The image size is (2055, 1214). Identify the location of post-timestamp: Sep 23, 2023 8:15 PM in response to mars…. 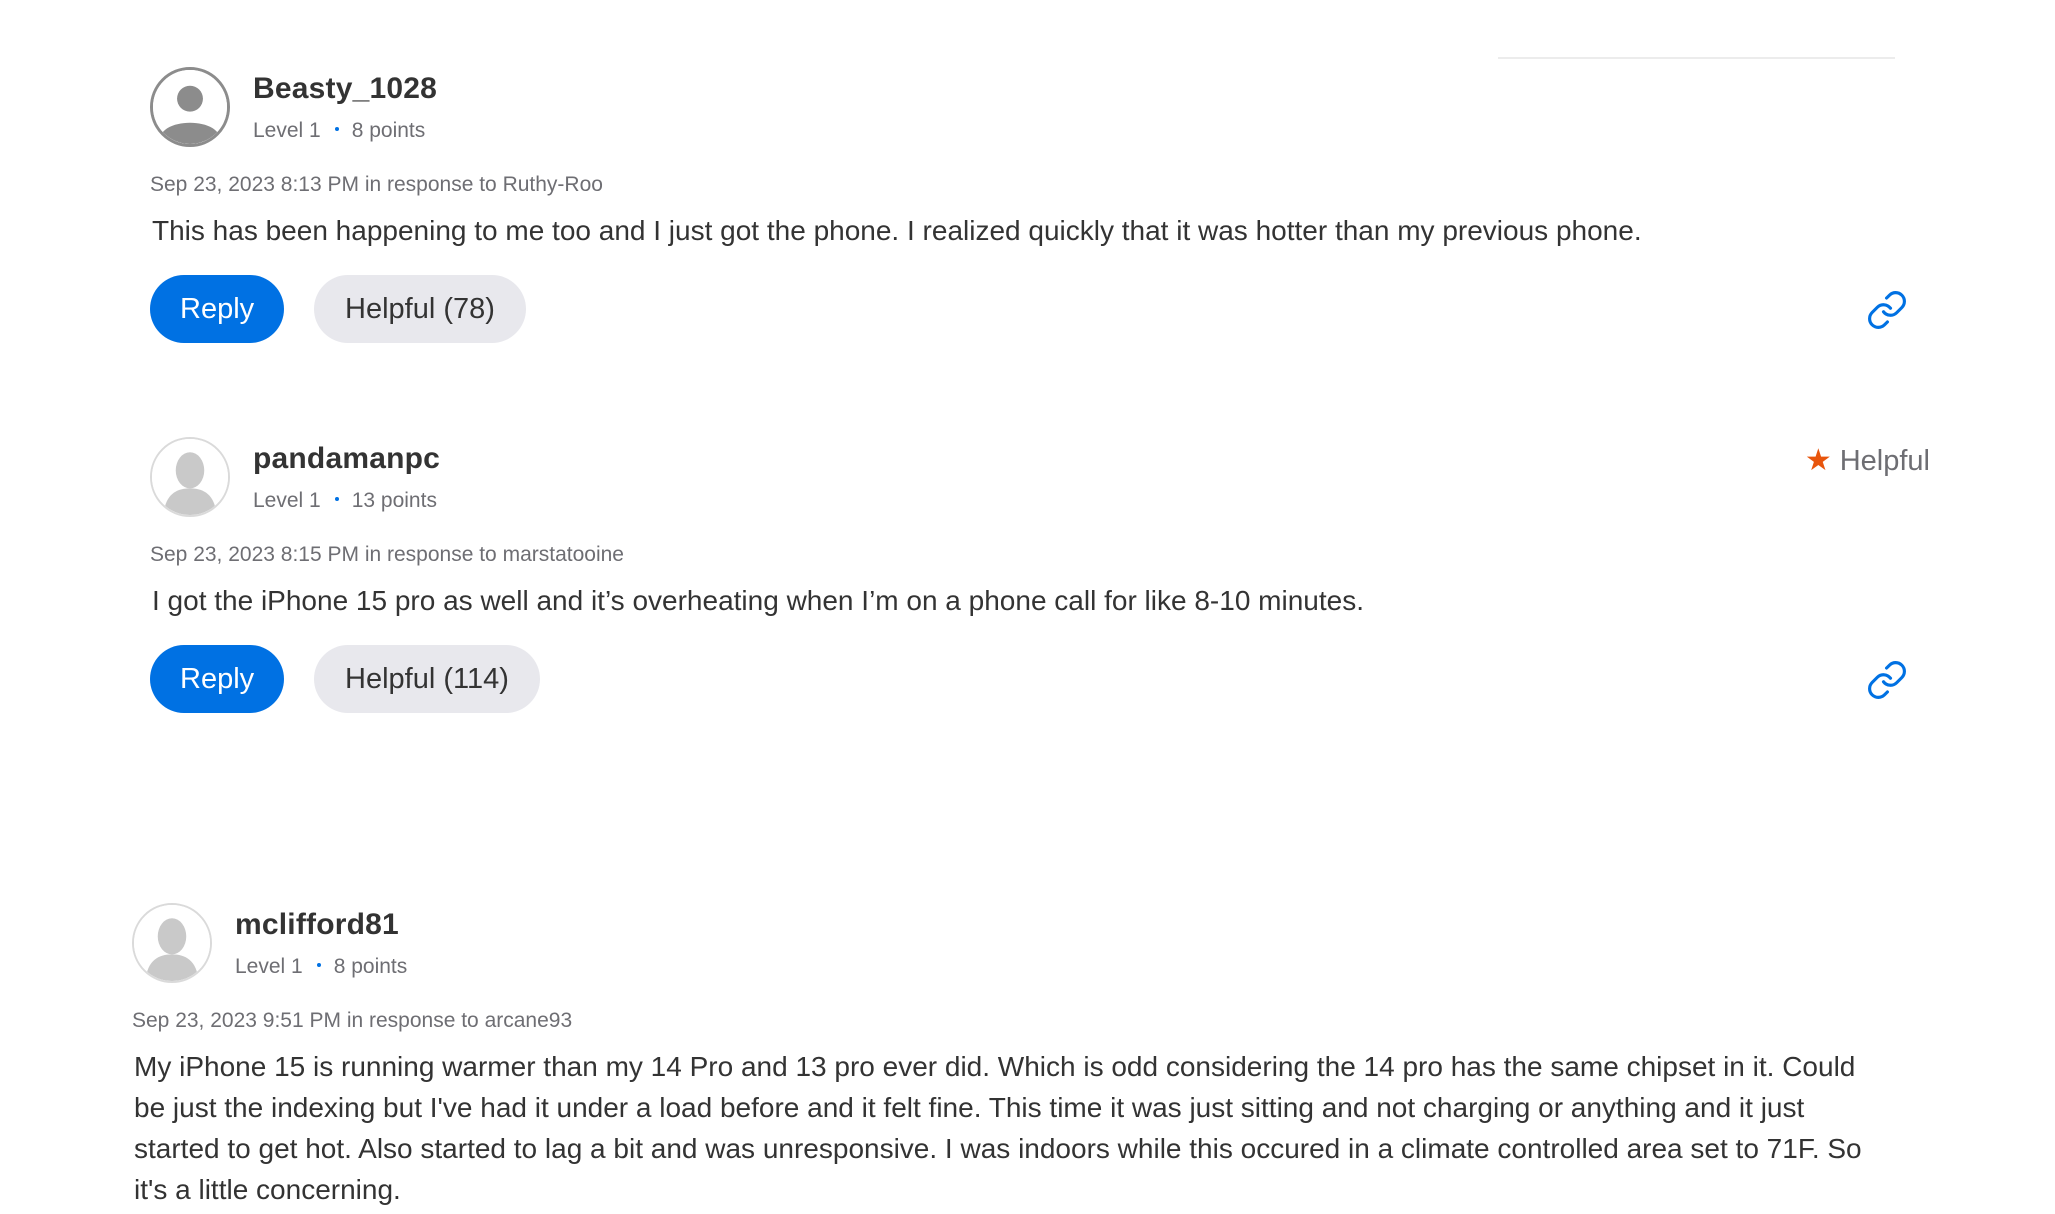
(1040, 555).